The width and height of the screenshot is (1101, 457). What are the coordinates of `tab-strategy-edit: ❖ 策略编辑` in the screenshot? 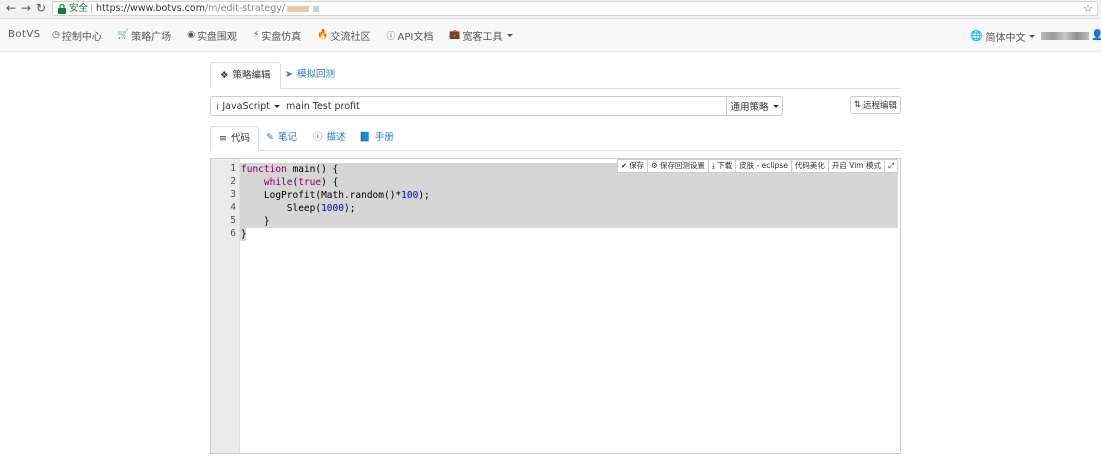 It's located at (245, 75).